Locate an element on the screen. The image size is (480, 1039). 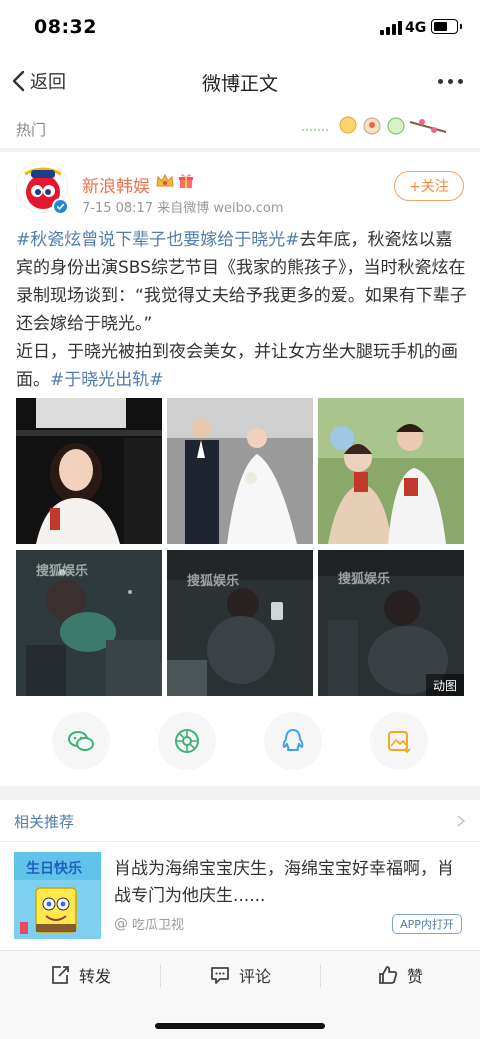
post-header: 新浪韩娱 7-15 08:17 来自微博 weibo.com +关注 is located at coordinates (240, 187).